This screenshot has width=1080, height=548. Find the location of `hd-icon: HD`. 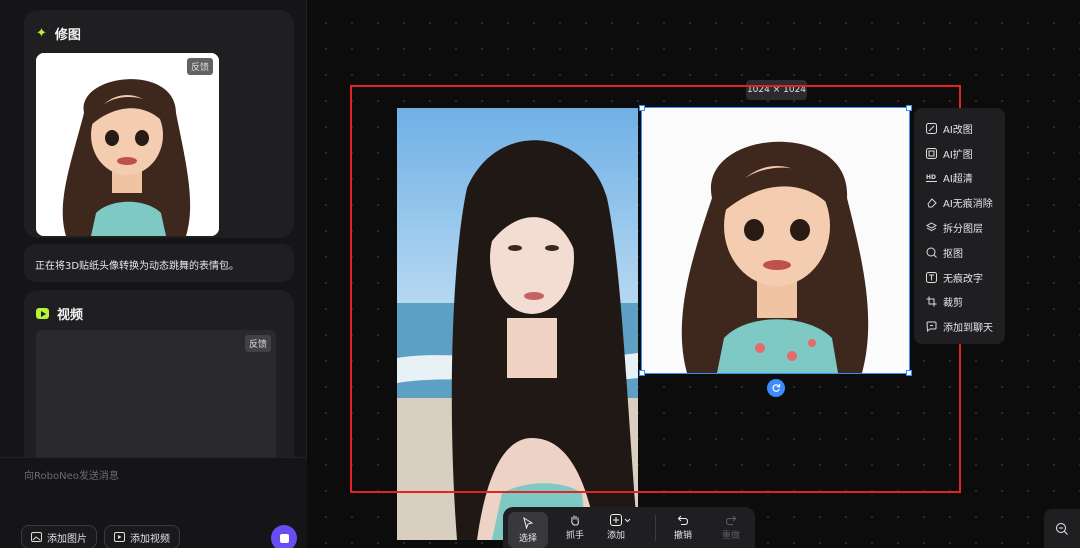

hd-icon: HD is located at coordinates (931, 178).